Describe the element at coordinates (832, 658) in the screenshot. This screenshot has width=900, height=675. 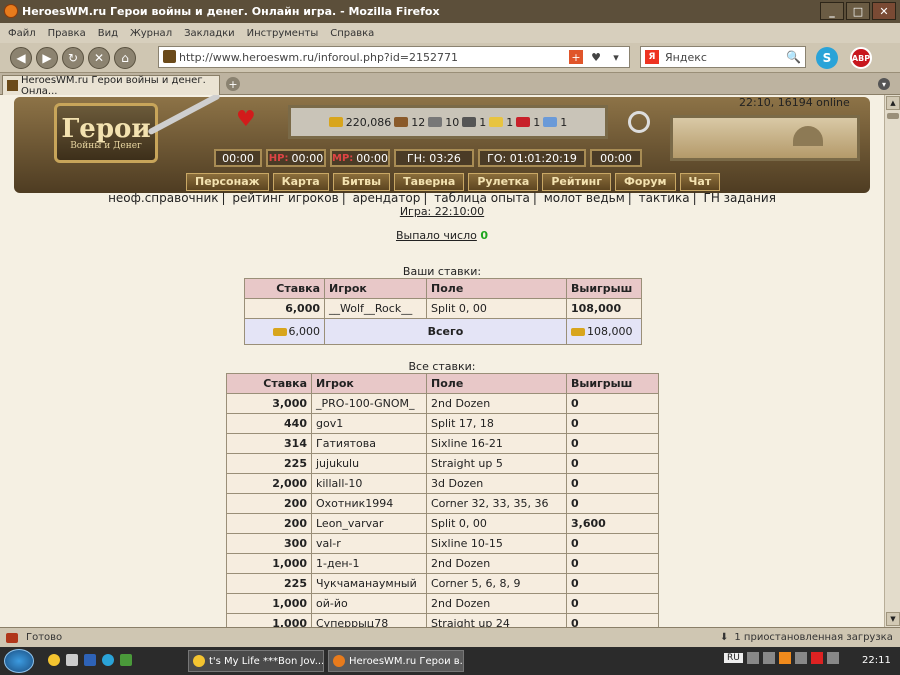
I see `volume-icon` at that location.